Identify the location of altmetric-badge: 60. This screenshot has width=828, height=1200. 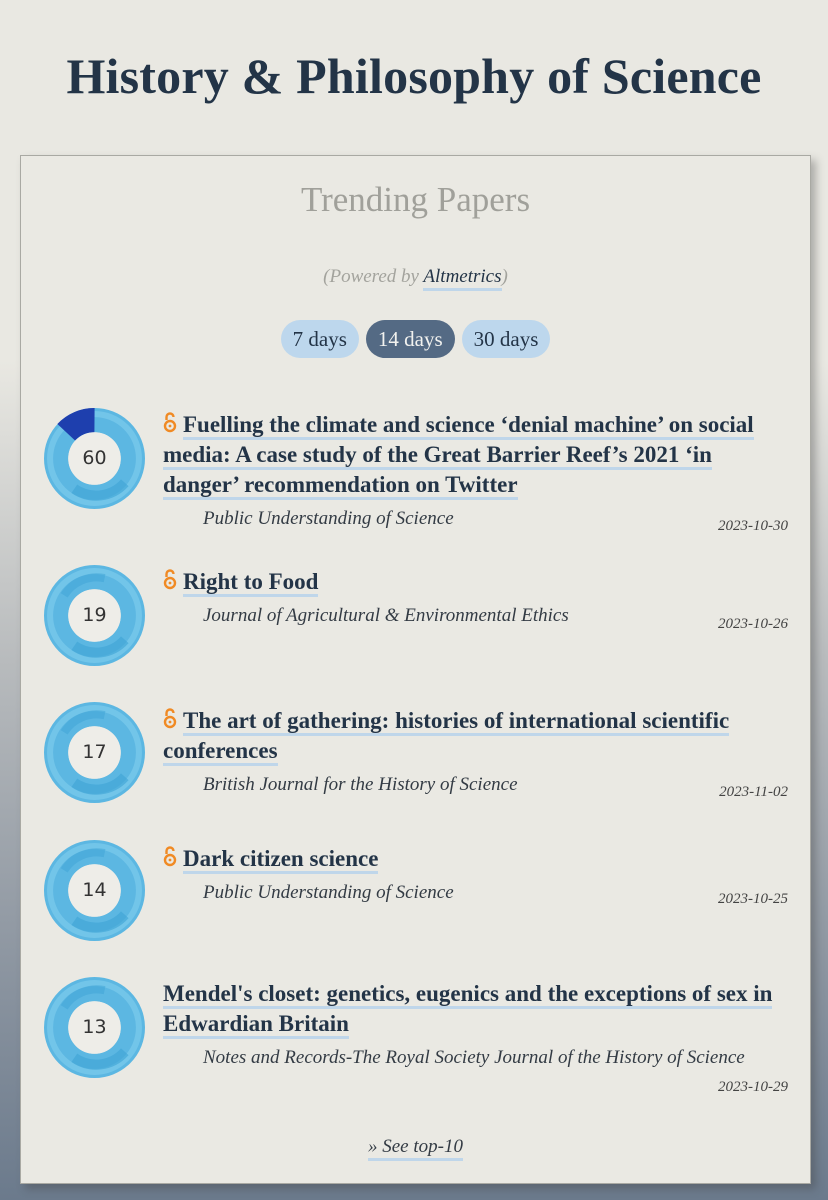
(94, 458).